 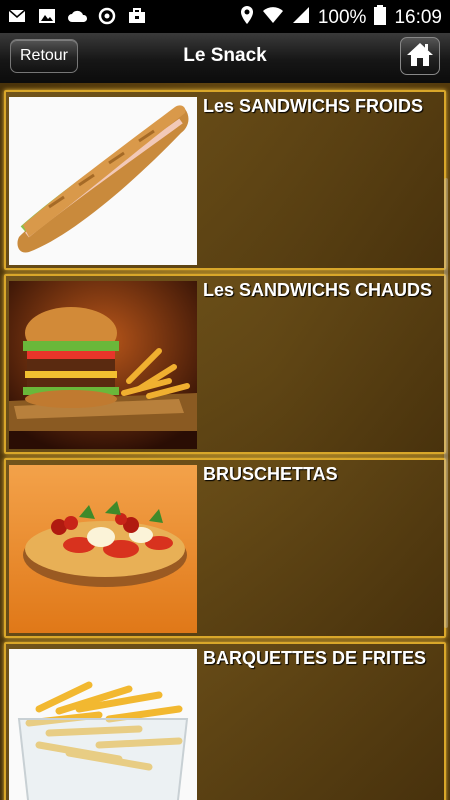 What do you see at coordinates (17, 16) in the screenshot?
I see `mail-icon` at bounding box center [17, 16].